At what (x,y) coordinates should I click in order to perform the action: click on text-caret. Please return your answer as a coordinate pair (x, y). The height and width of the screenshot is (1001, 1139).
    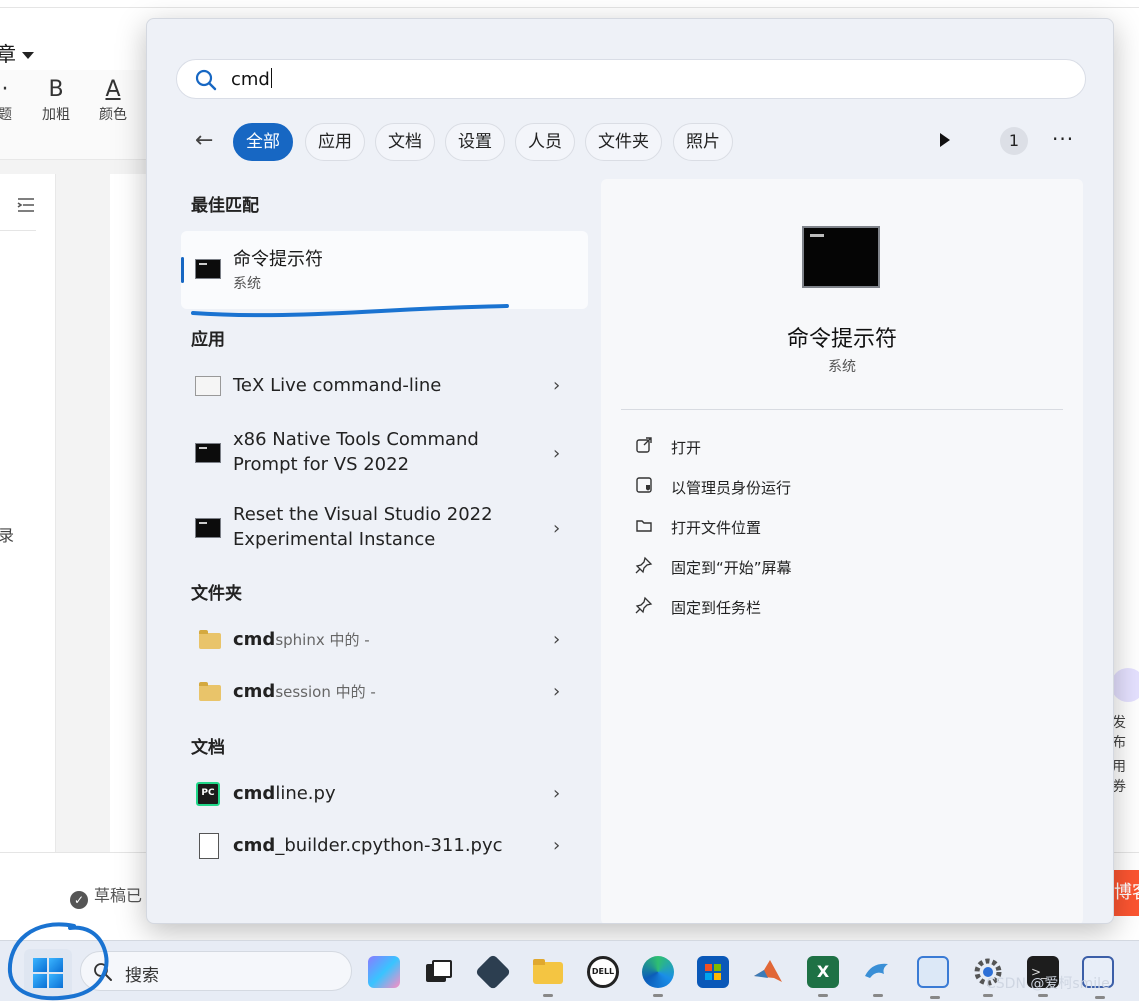
    Looking at the image, I should click on (271, 78).